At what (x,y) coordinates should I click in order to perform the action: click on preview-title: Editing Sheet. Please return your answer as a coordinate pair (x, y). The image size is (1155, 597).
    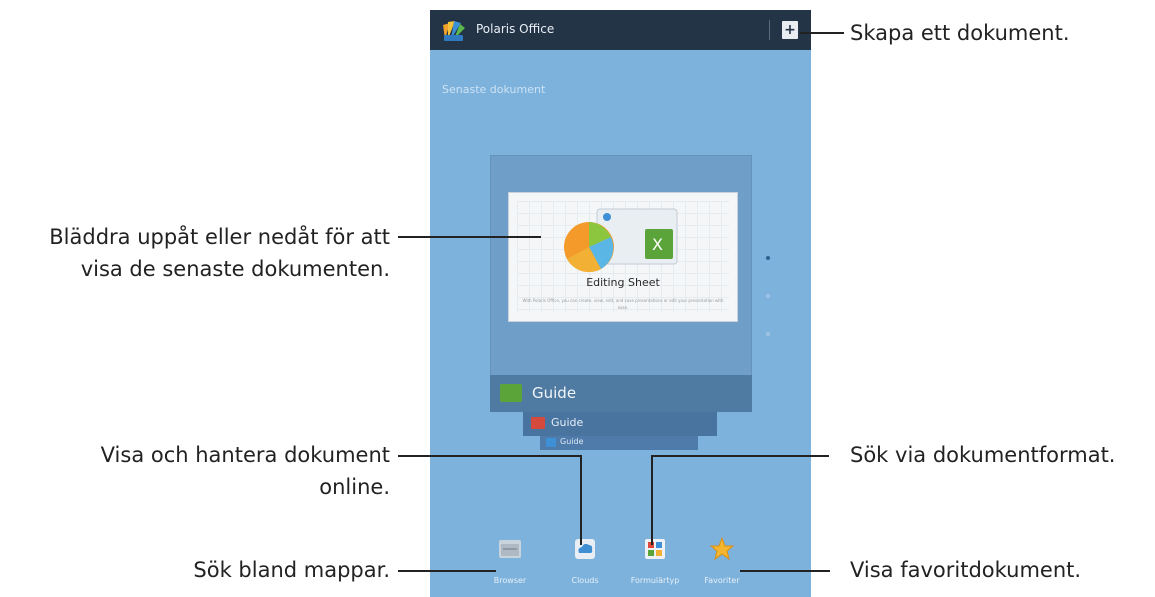
    Looking at the image, I should click on (623, 282).